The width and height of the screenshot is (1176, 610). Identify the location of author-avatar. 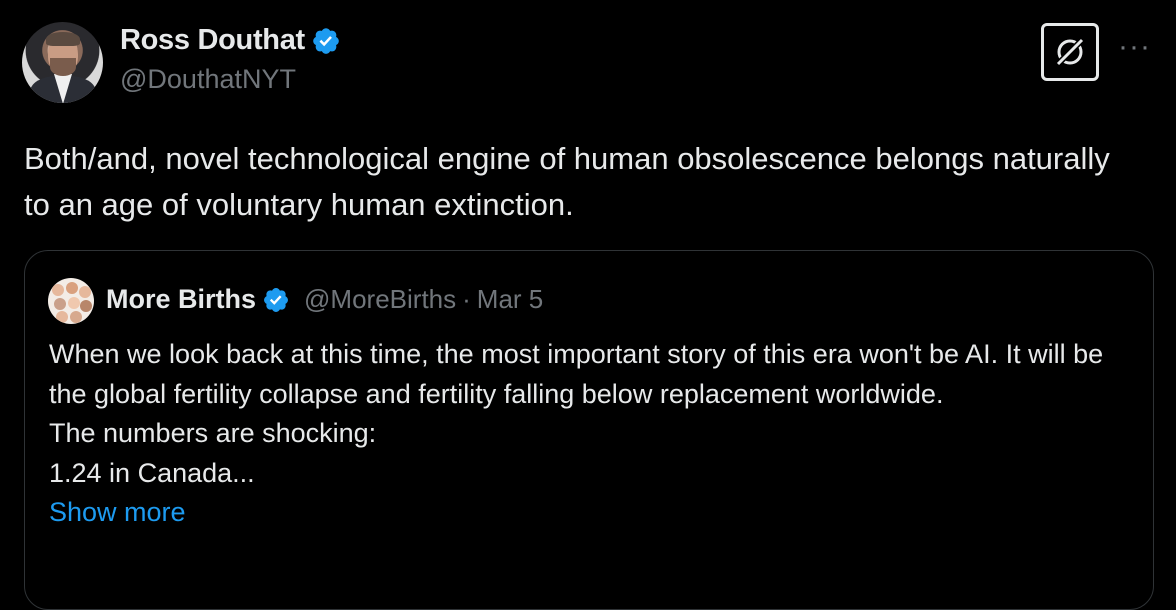
(62, 62).